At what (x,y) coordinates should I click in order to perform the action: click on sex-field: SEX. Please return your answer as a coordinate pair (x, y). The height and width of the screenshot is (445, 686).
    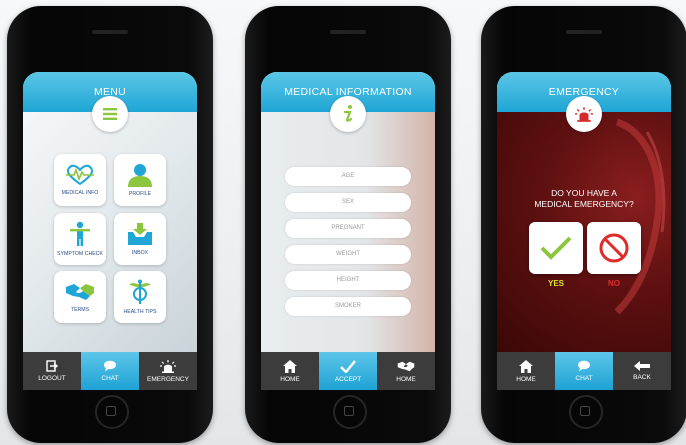
    Looking at the image, I should click on (348, 202).